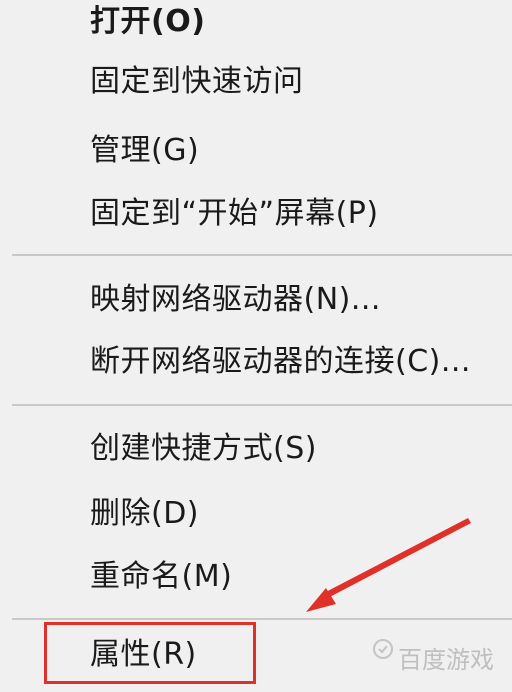 The image size is (512, 692). What do you see at coordinates (446, 660) in the screenshot?
I see `watermark-text: 百度游戏` at bounding box center [446, 660].